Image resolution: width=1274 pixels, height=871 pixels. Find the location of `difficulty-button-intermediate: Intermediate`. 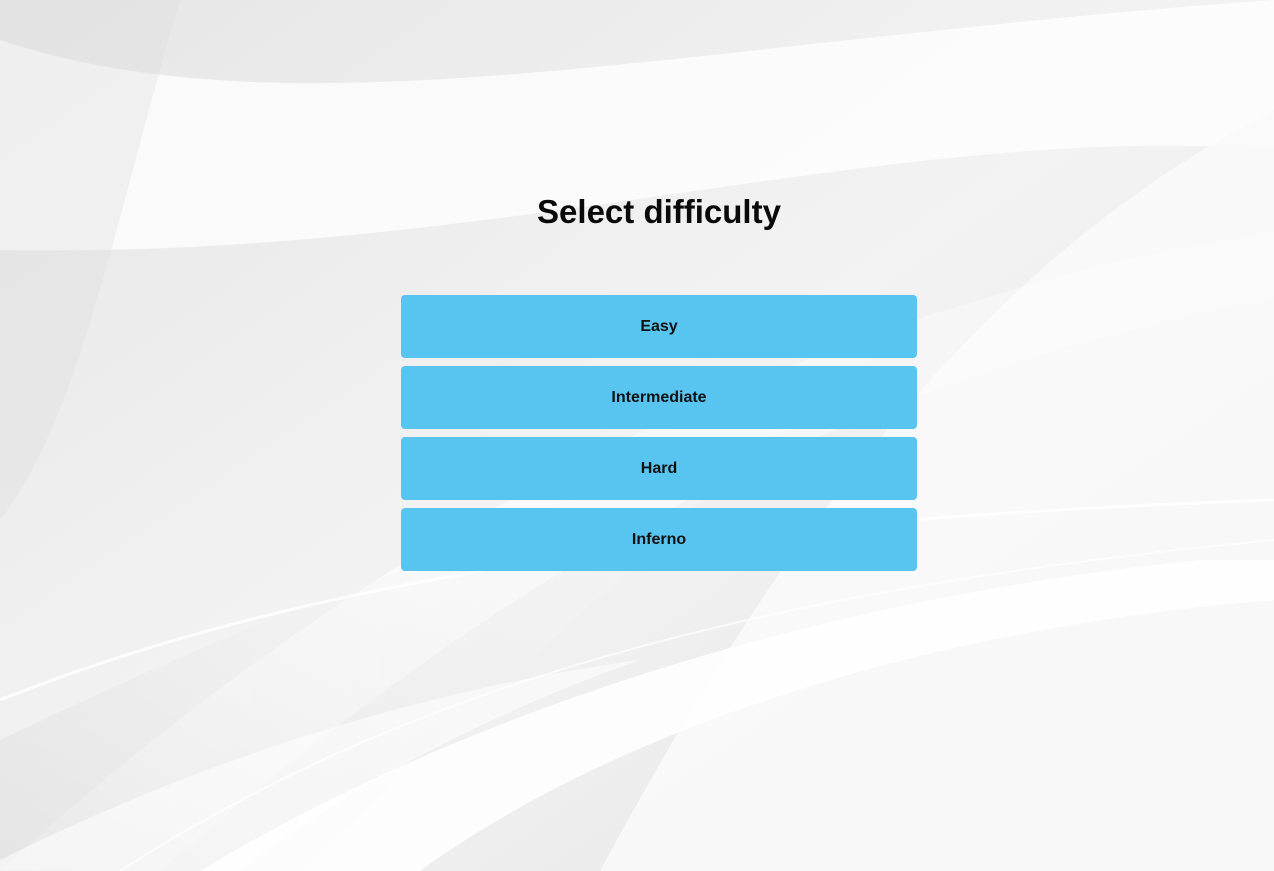

difficulty-button-intermediate: Intermediate is located at coordinates (659, 397).